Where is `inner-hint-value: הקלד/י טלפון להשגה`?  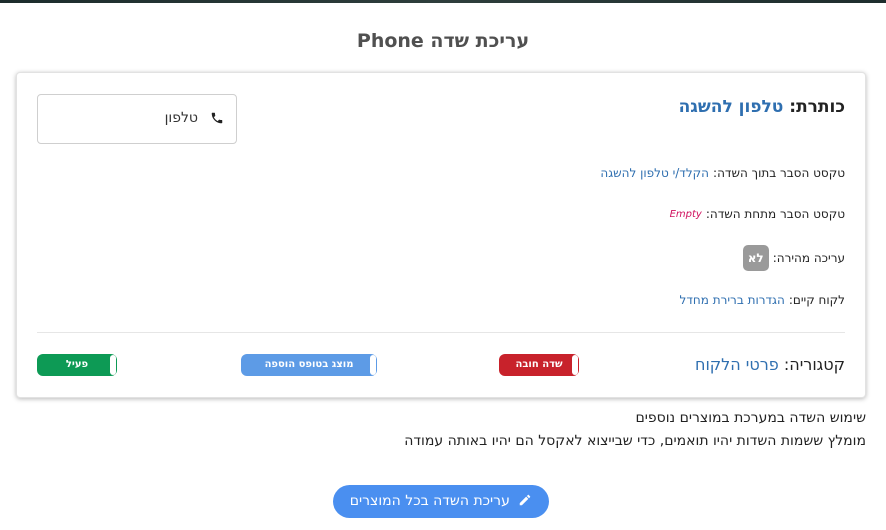
inner-hint-value: הקלד/י טלפון להשגה is located at coordinates (654, 173).